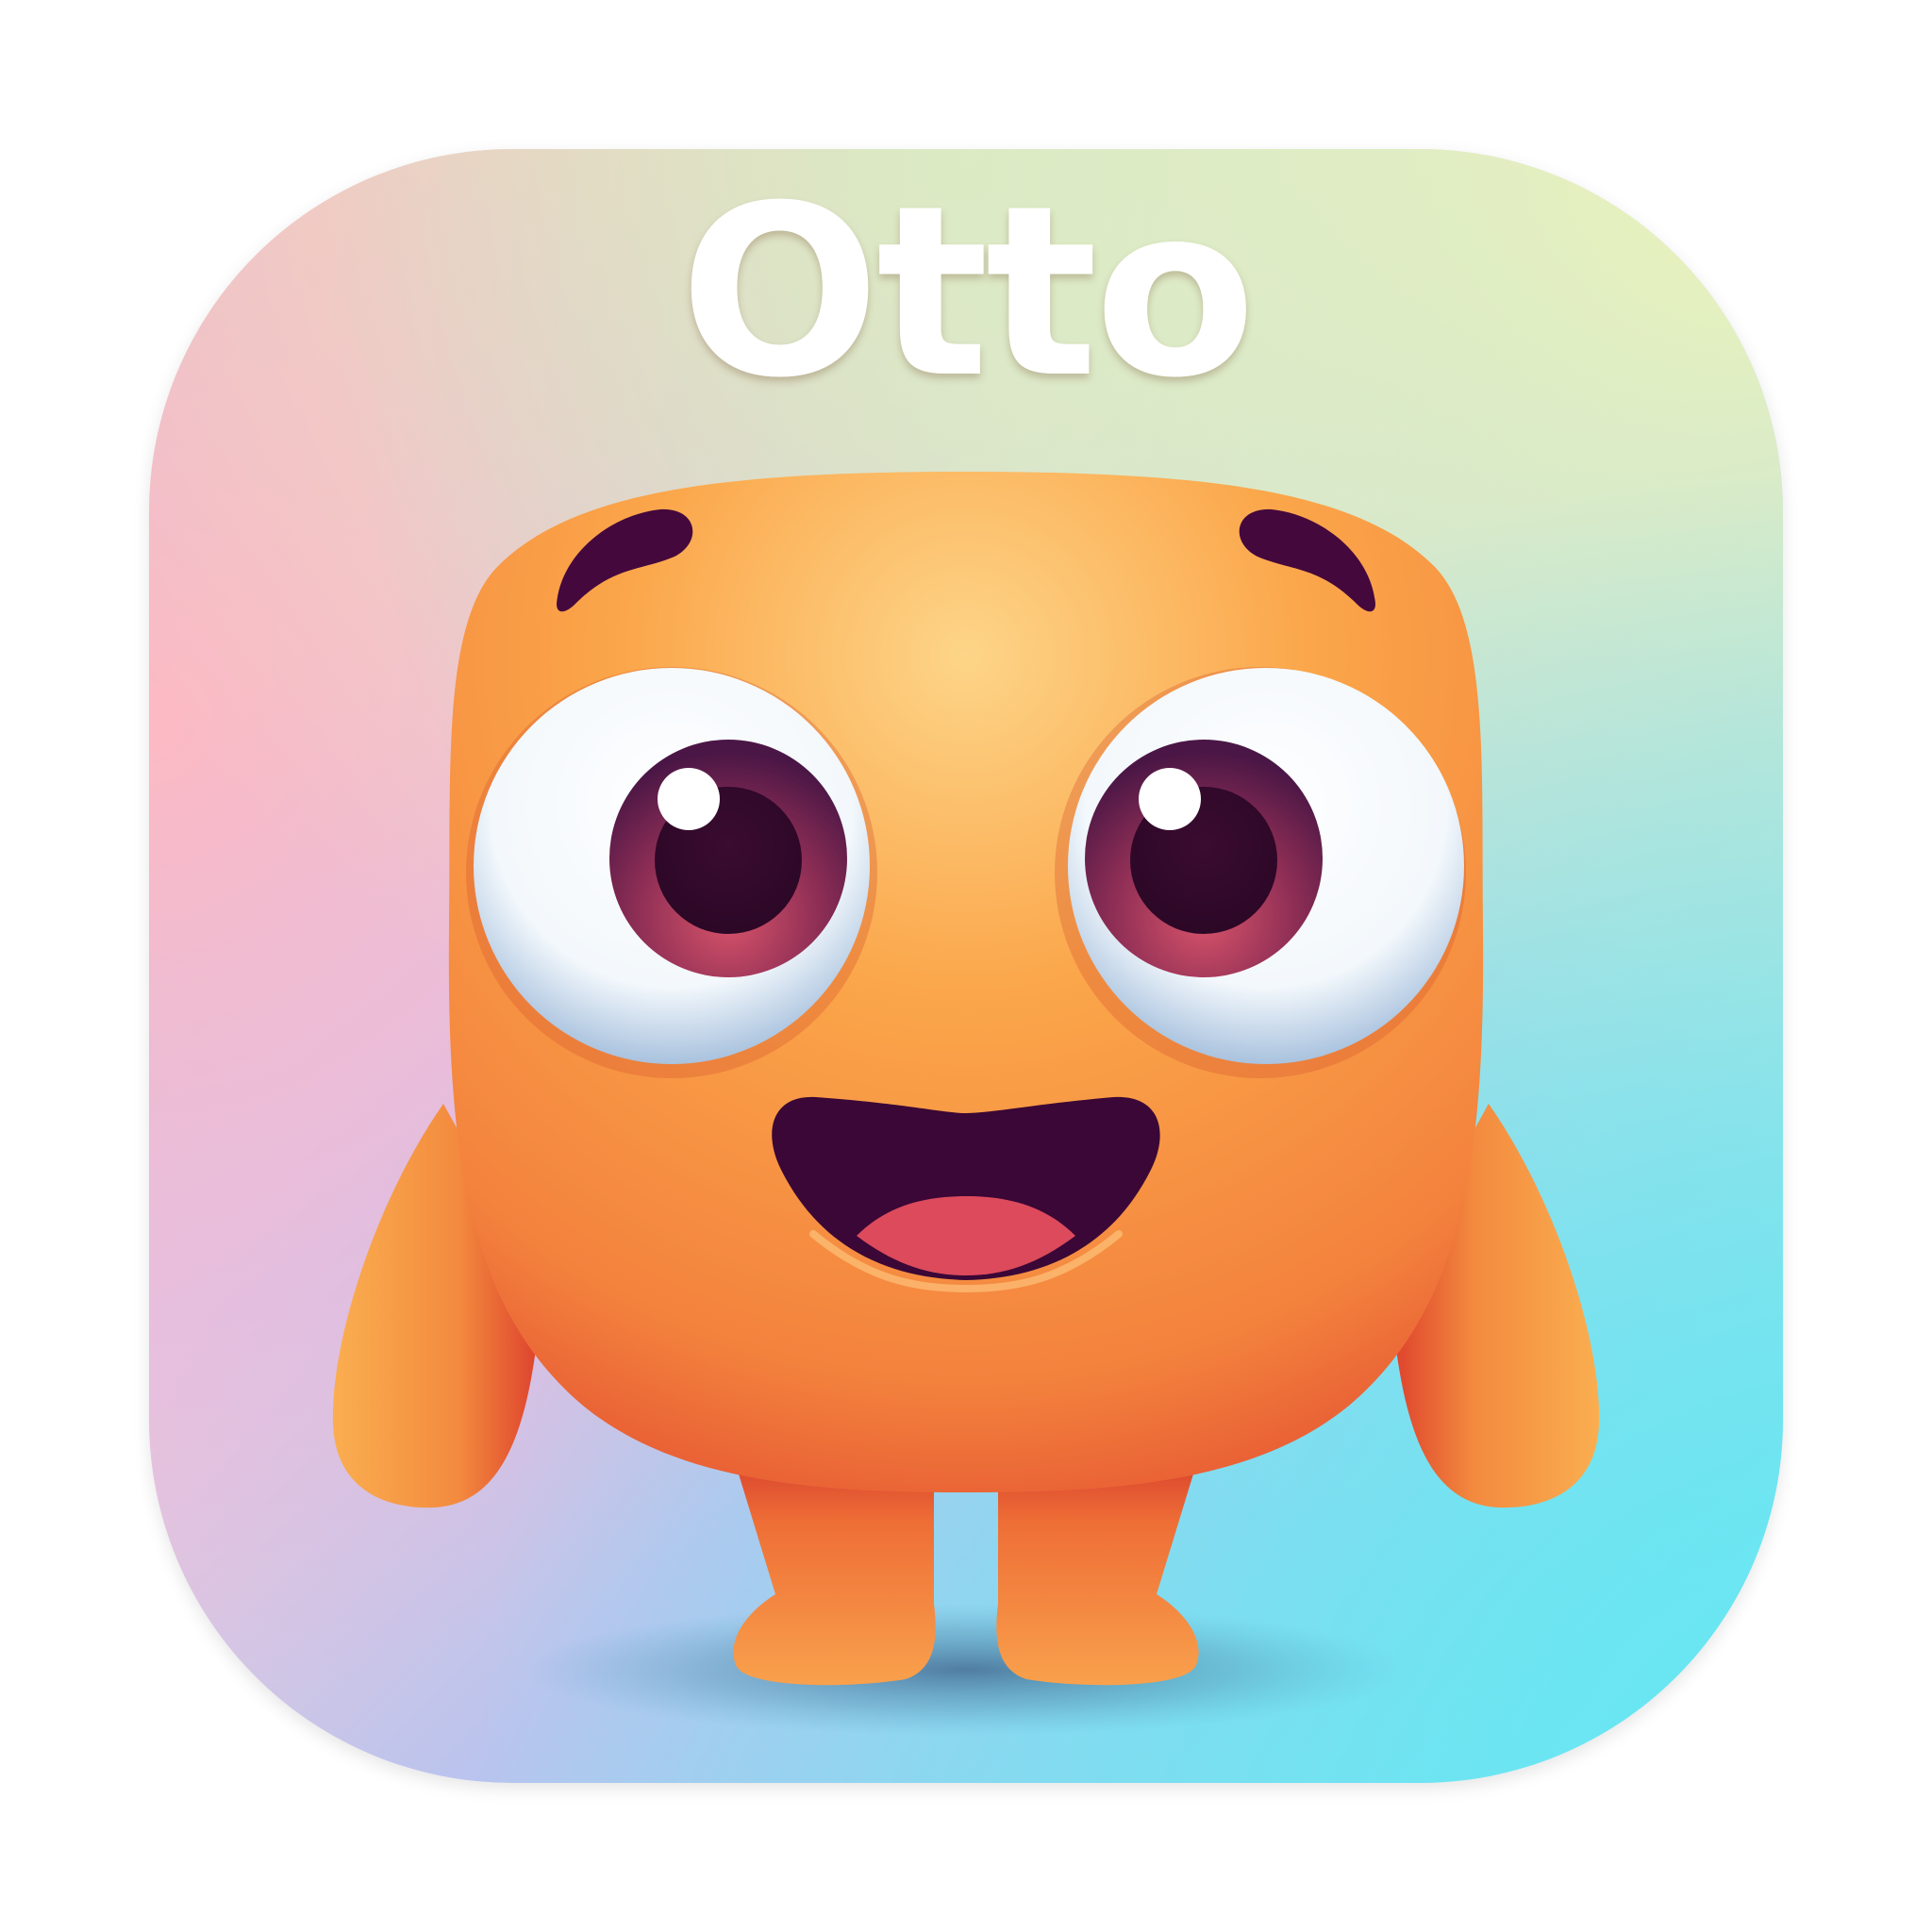 The image size is (1932, 1932). Describe the element at coordinates (1170, 799) in the screenshot. I see `right-eye-highlight` at that location.